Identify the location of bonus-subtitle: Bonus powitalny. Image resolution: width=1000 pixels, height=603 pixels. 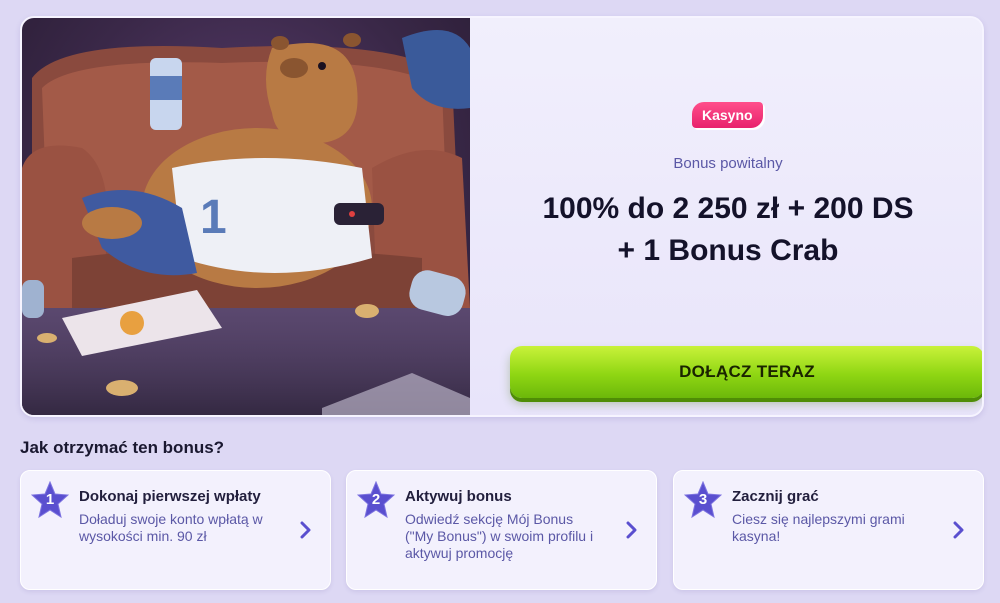
(728, 163).